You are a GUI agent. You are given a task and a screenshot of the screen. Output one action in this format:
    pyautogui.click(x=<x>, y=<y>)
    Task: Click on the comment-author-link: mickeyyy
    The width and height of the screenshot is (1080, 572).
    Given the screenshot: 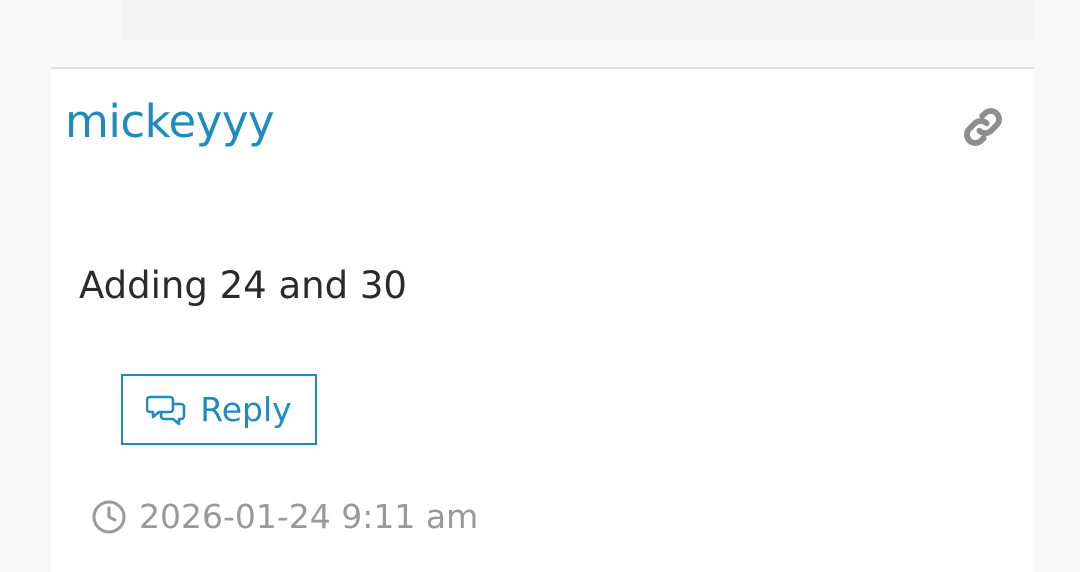 What is the action you would take?
    pyautogui.click(x=170, y=122)
    